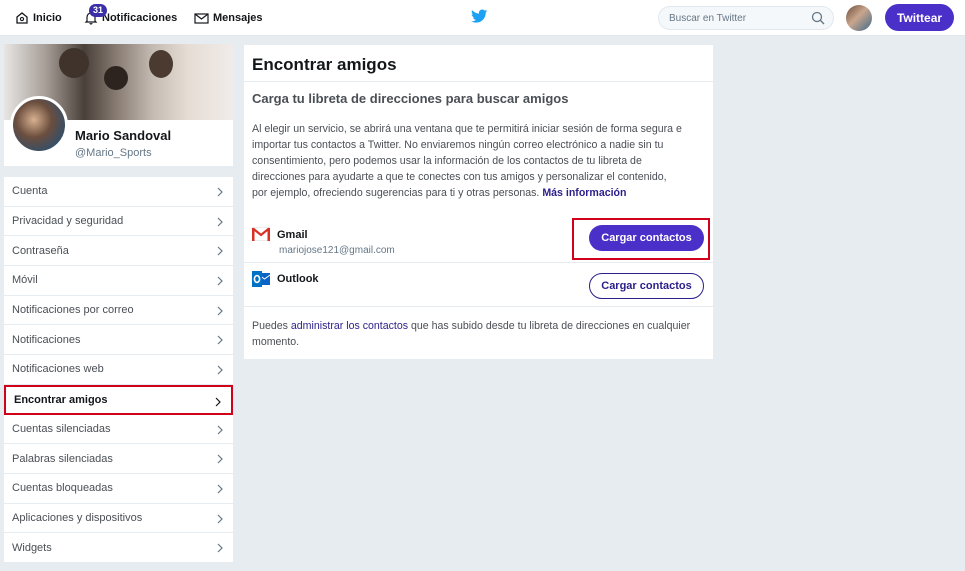  I want to click on search-input: Buscar en Twitter, so click(746, 18).